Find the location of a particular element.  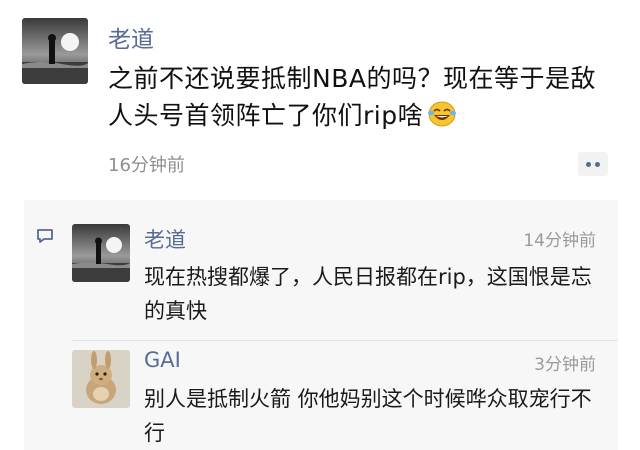

comment-icon is located at coordinates (45, 236).